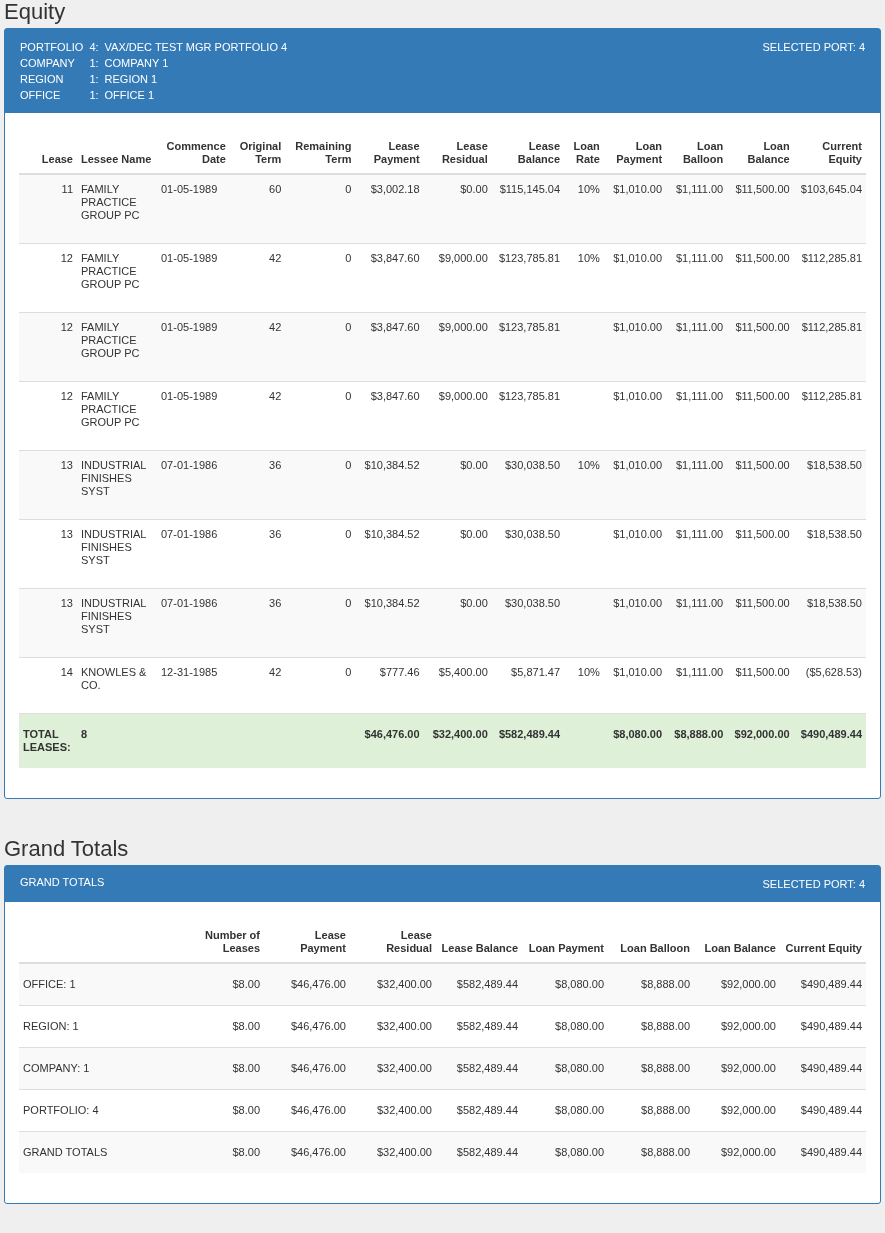  What do you see at coordinates (829, 209) in the screenshot?
I see `table-cell: $103,645.04` at bounding box center [829, 209].